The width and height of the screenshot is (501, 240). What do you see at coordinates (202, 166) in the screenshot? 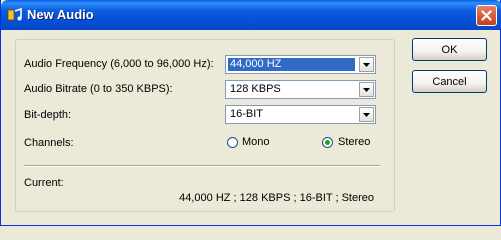
I see `divider` at bounding box center [202, 166].